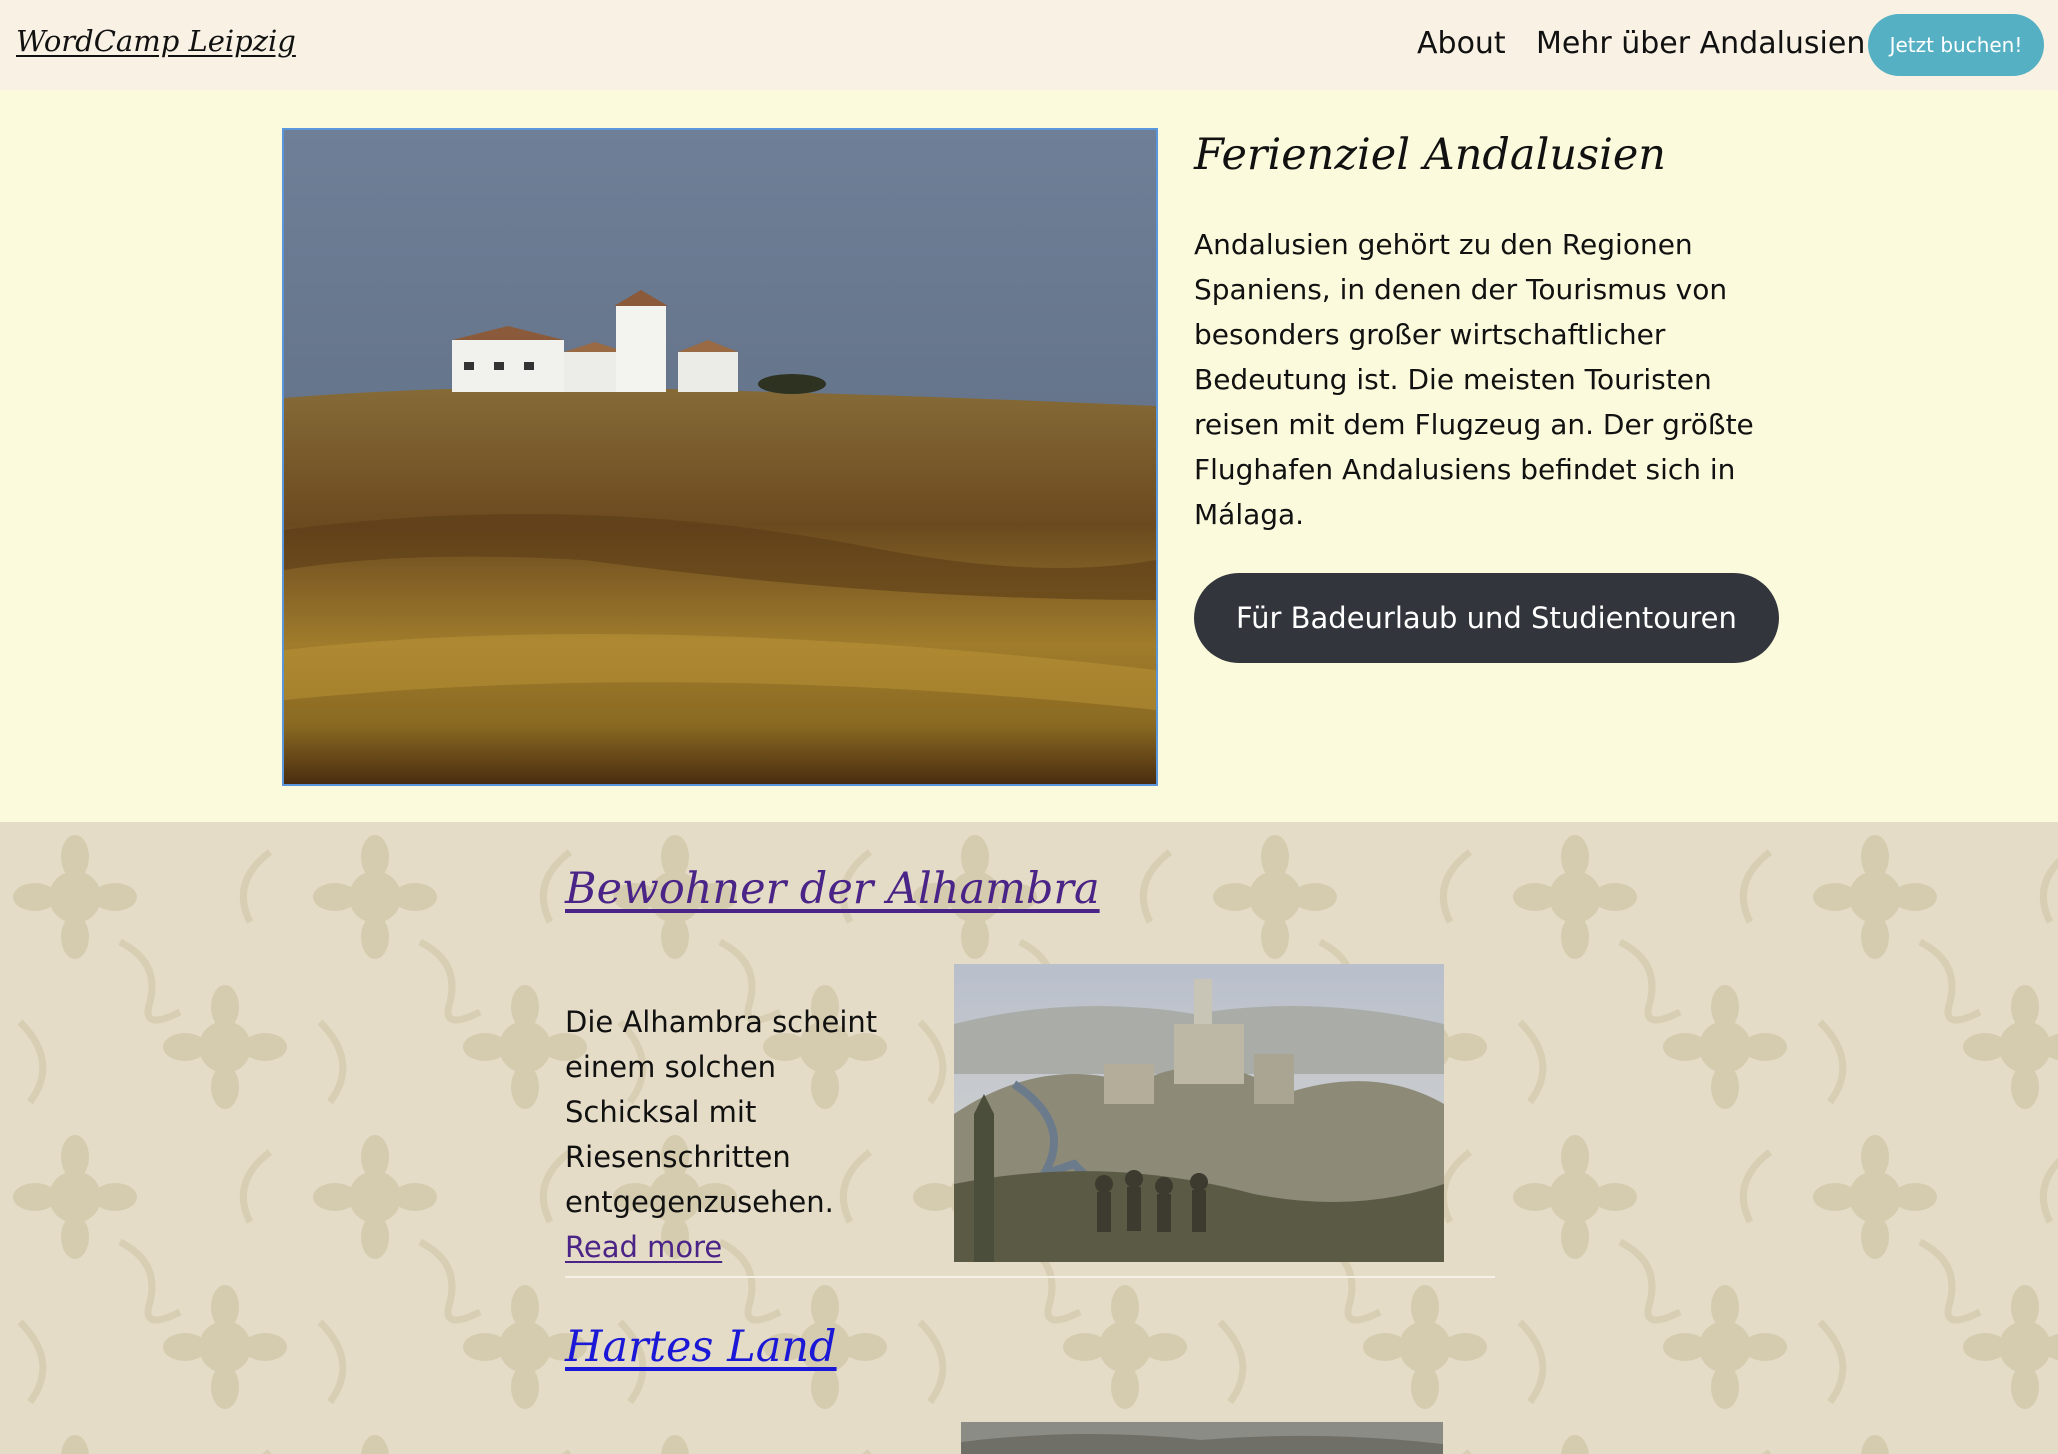 The image size is (2058, 1454). Describe the element at coordinates (1956, 45) in the screenshot. I see `book-now-button: Jetzt buchen!` at that location.